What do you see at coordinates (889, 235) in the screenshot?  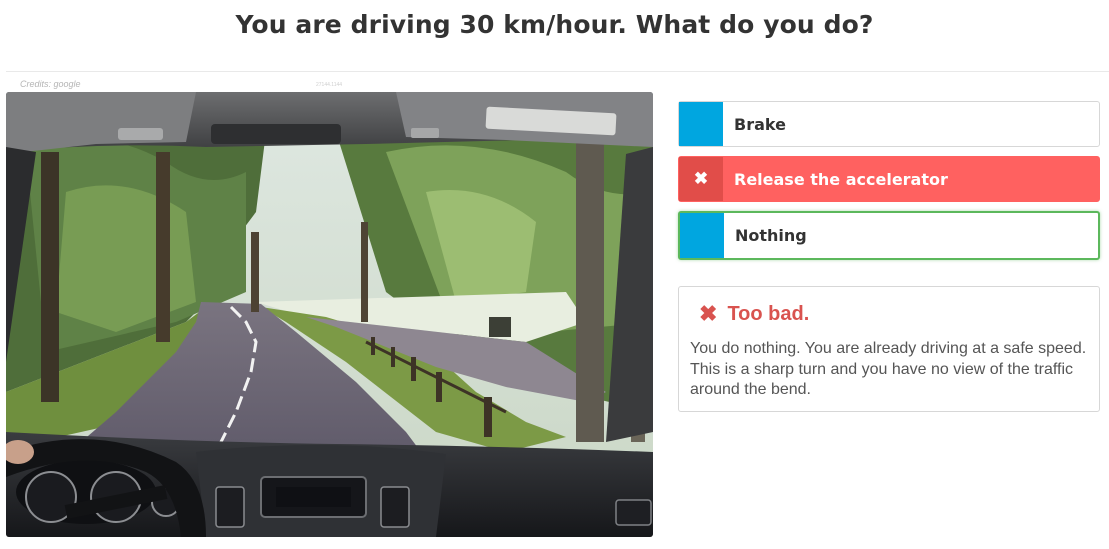 I see `answer-option-nothing: Nothing` at bounding box center [889, 235].